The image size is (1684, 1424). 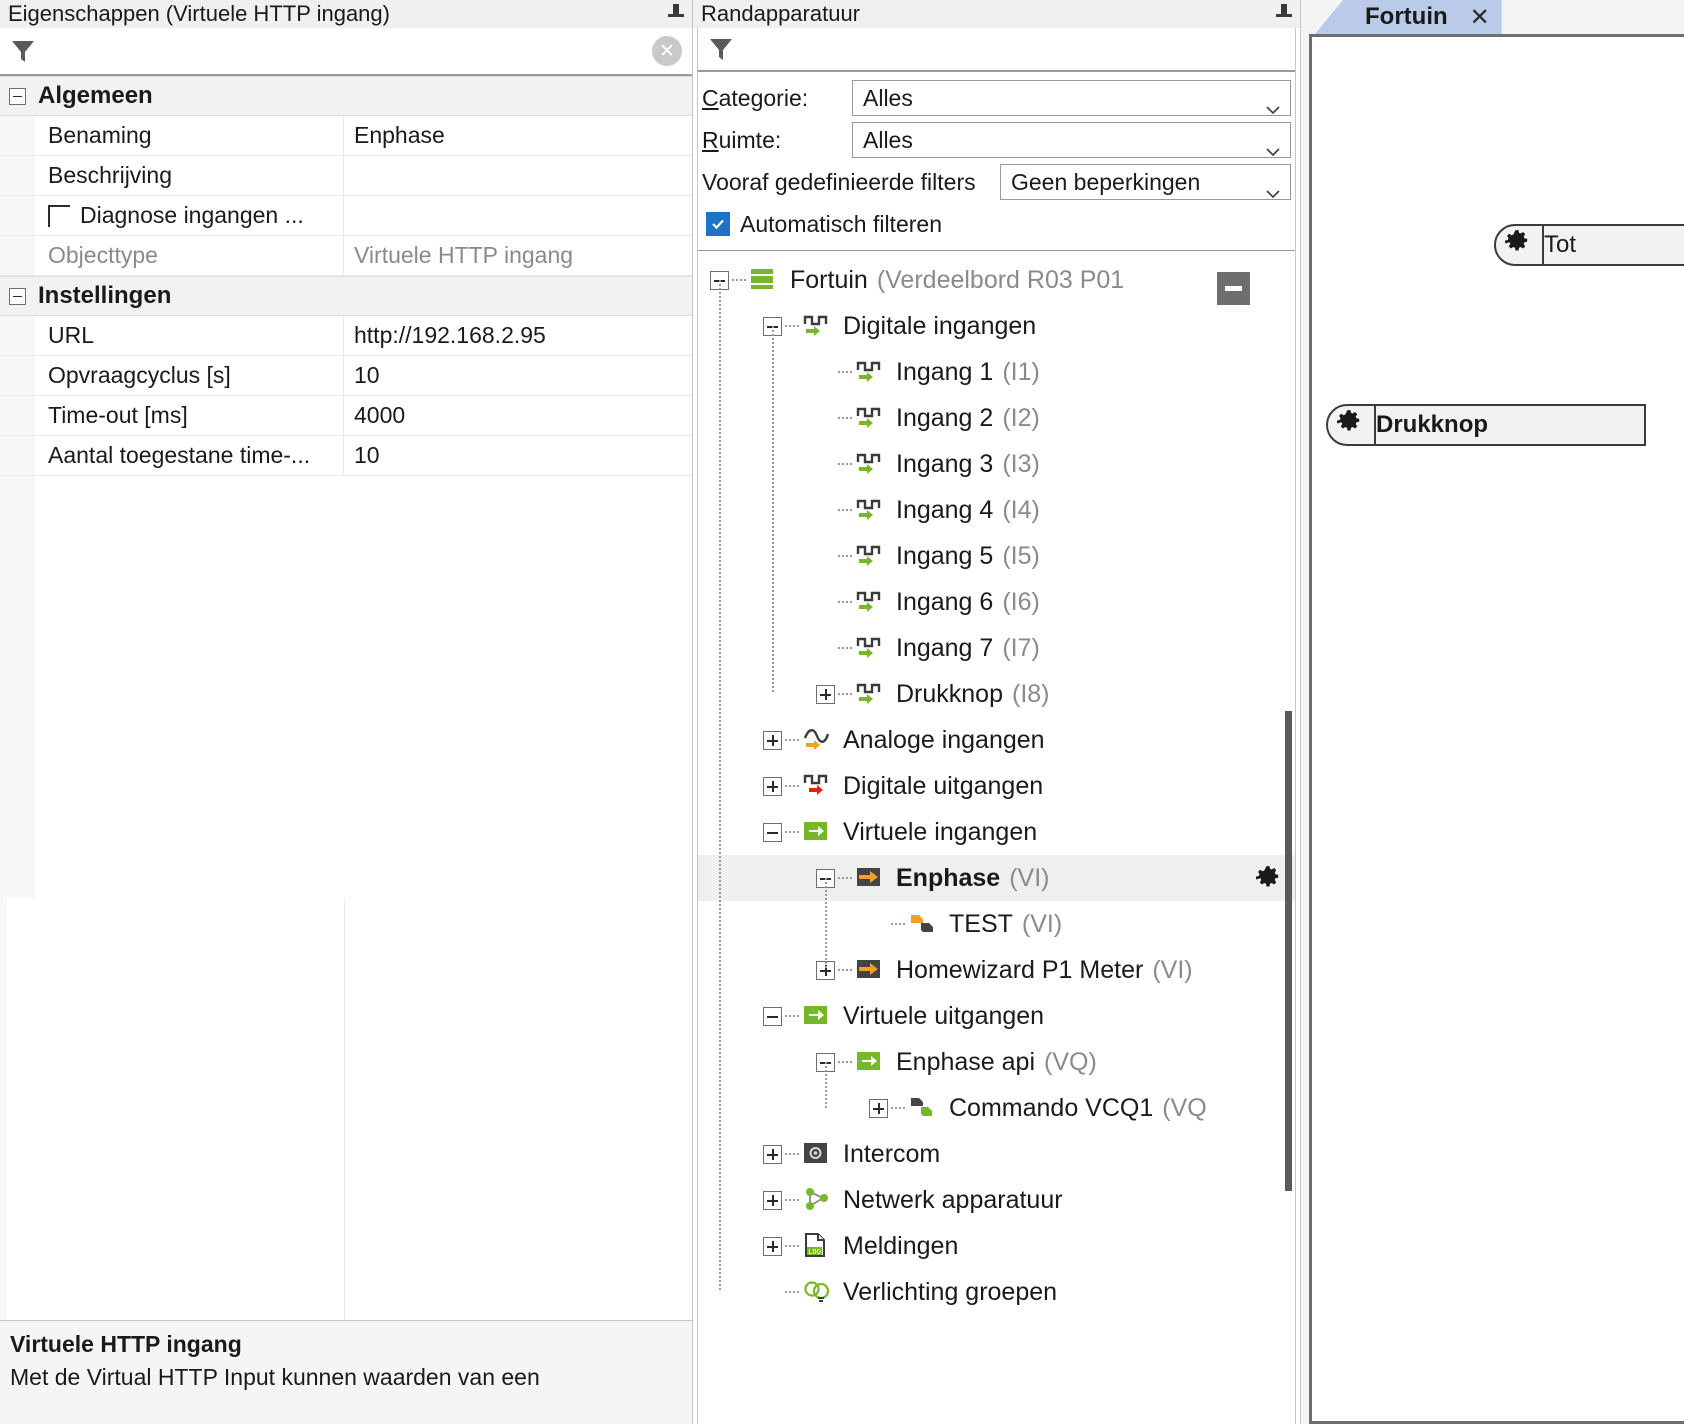 What do you see at coordinates (518, 335) in the screenshot?
I see `property-value: http://192.168.2.95` at bounding box center [518, 335].